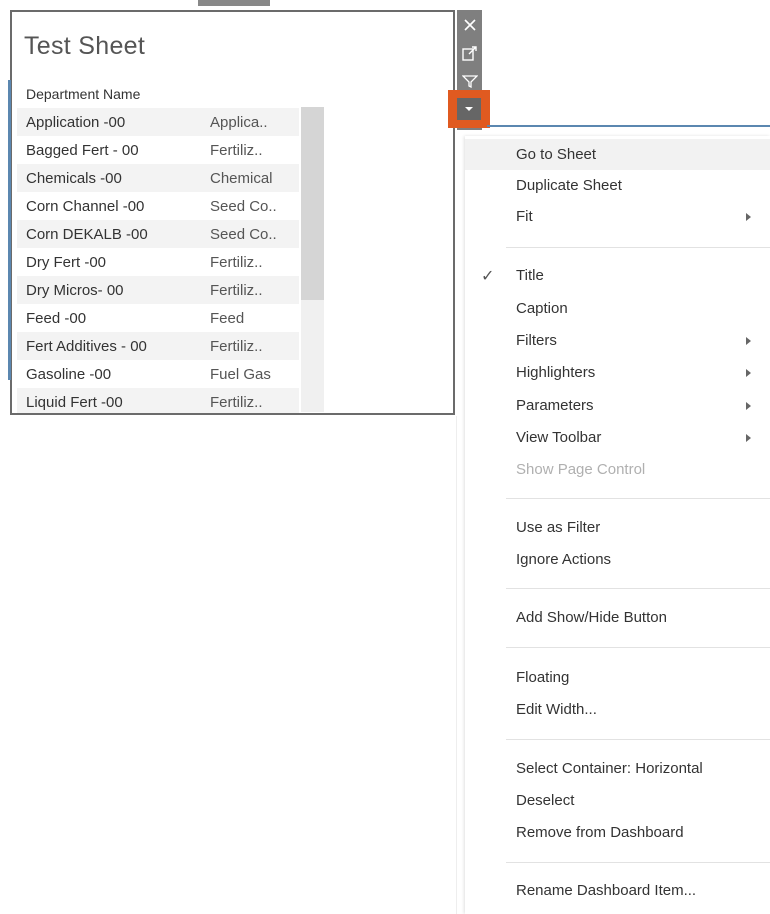 The height and width of the screenshot is (914, 770). Describe the element at coordinates (581, 469) in the screenshot. I see `menu-label: Show Page Control` at that location.